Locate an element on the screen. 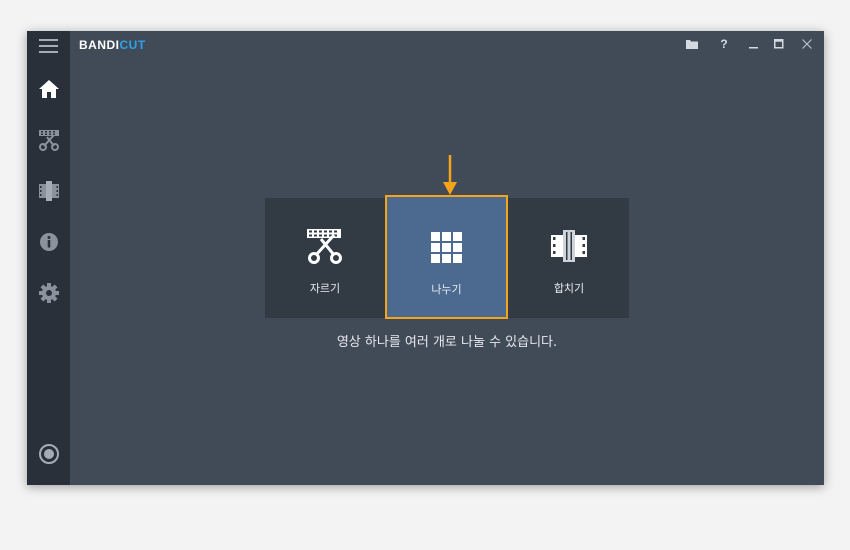  record-icon is located at coordinates (49, 454).